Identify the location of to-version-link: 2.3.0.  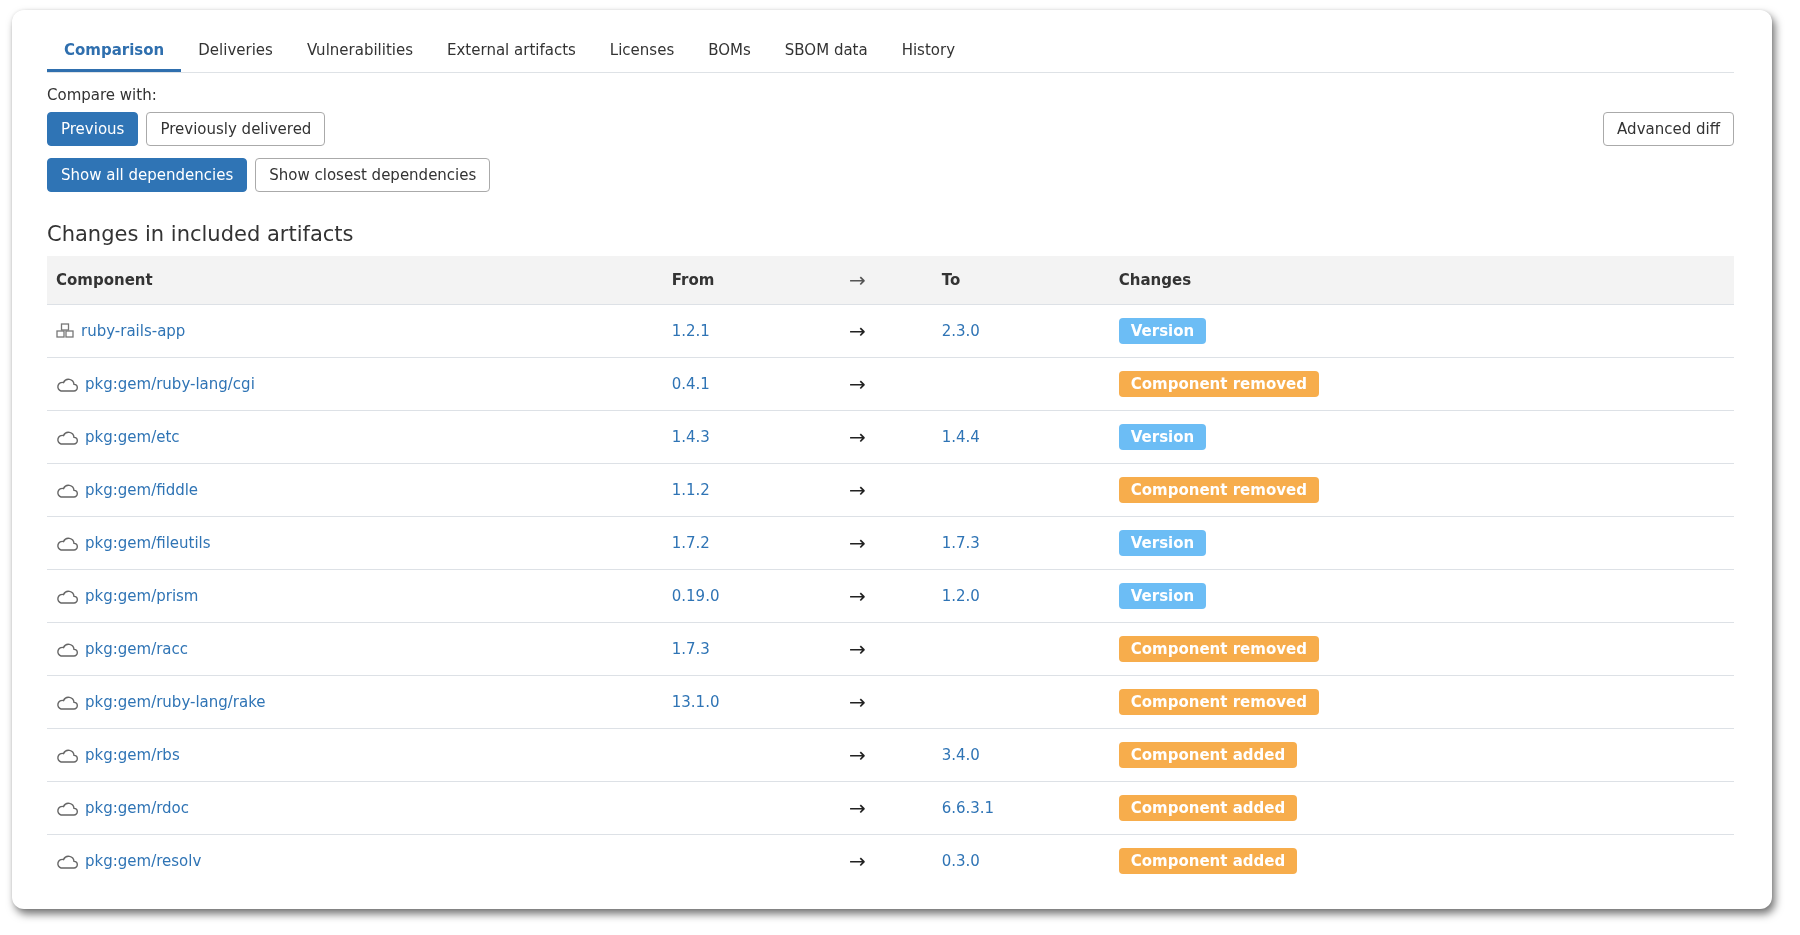
(960, 331).